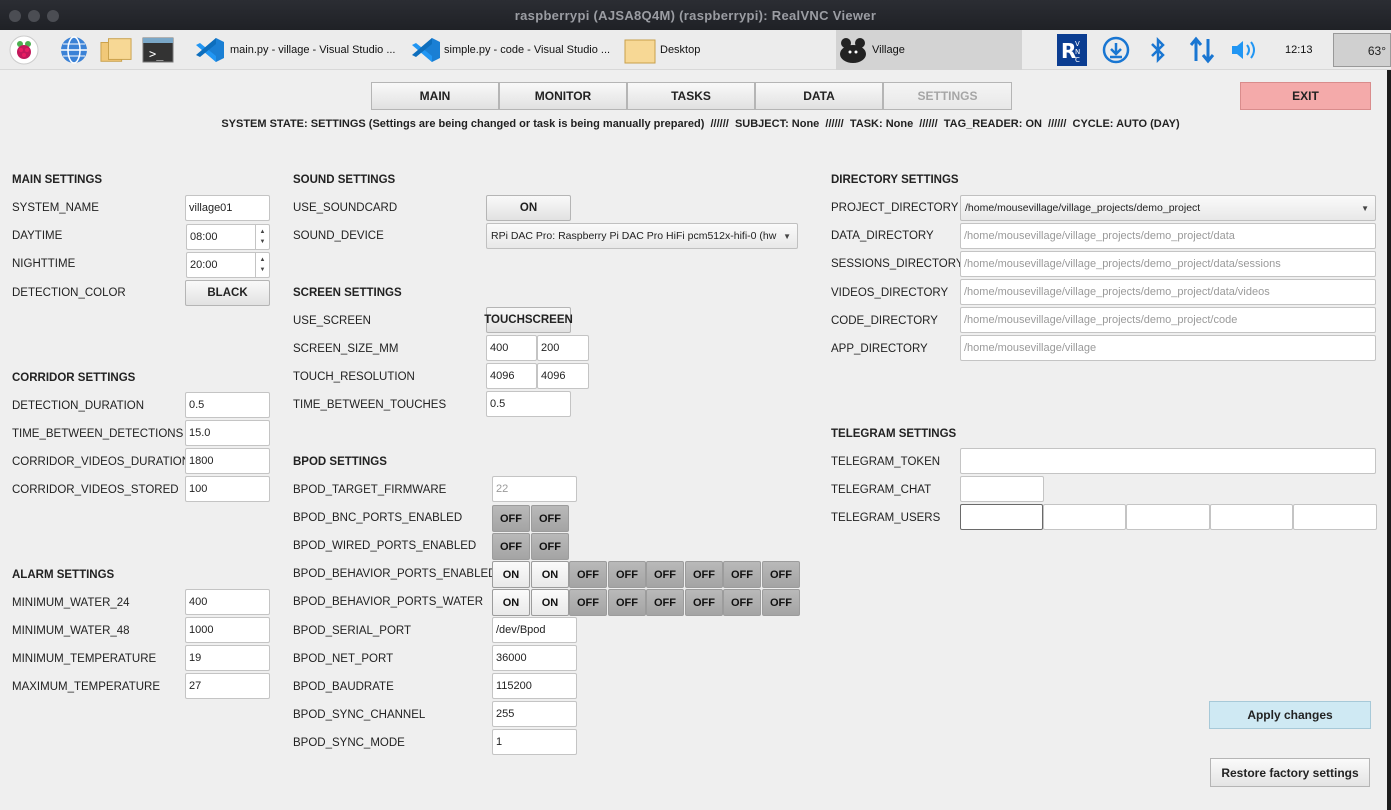  What do you see at coordinates (563, 376) in the screenshot?
I see `touch-resolution-y-input: 4096` at bounding box center [563, 376].